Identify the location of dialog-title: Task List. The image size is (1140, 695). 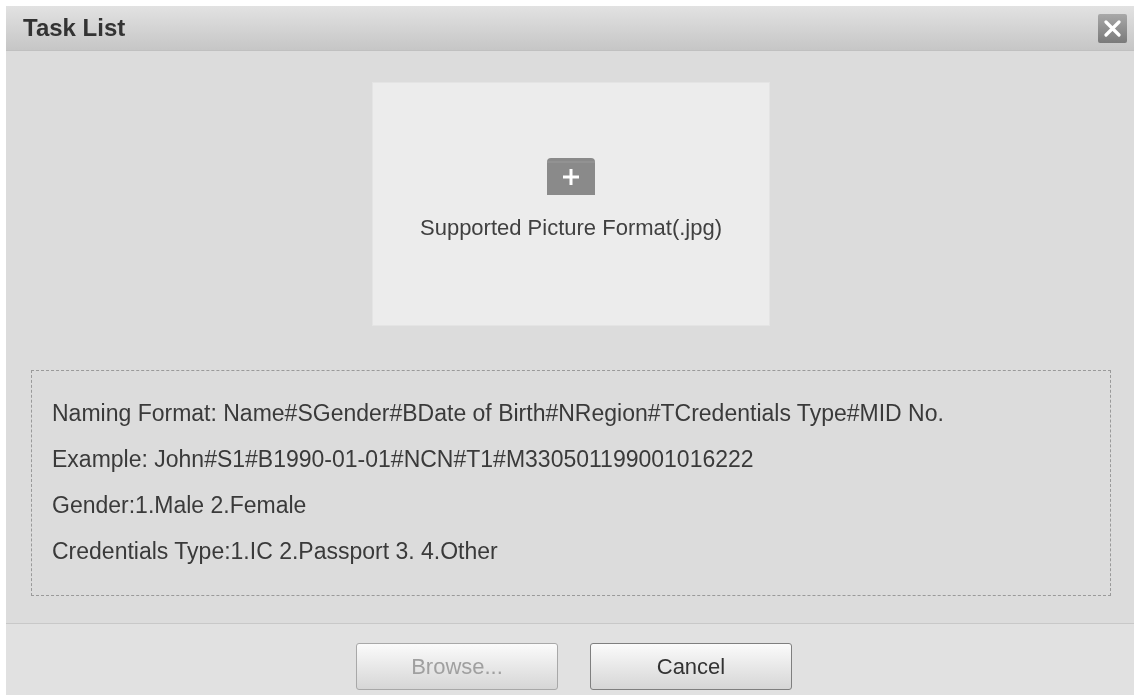
(74, 28).